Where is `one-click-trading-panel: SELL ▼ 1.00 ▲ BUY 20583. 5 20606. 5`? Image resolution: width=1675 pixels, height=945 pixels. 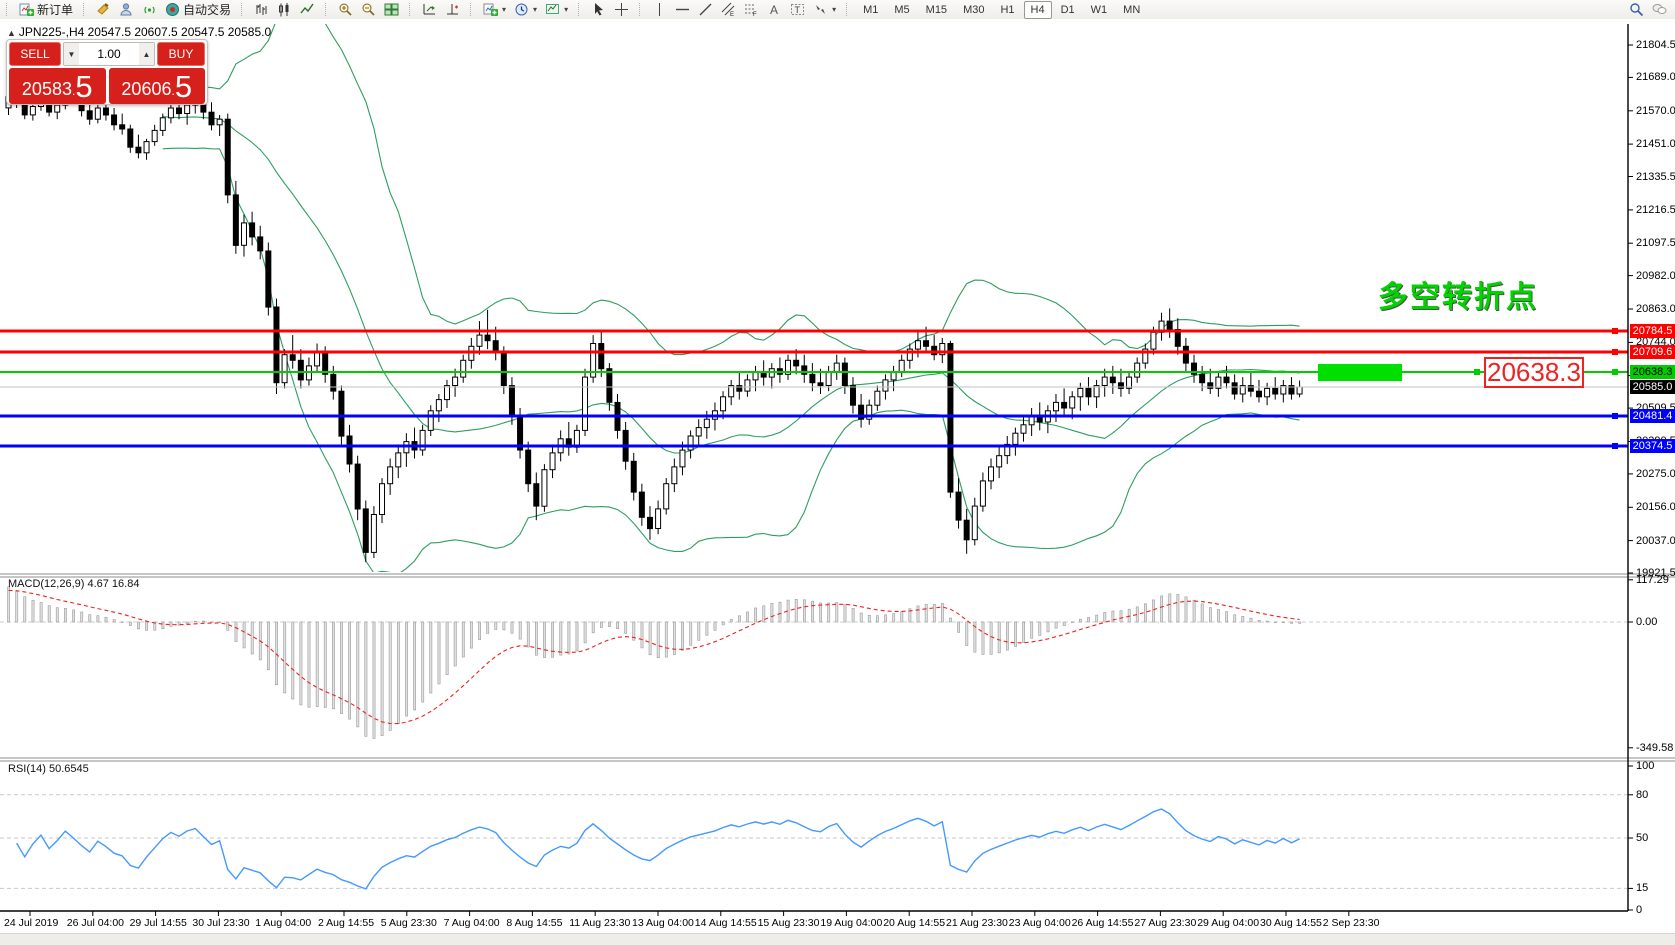 one-click-trading-panel: SELL ▼ 1.00 ▲ BUY 20583. 5 20606. 5 is located at coordinates (107, 72).